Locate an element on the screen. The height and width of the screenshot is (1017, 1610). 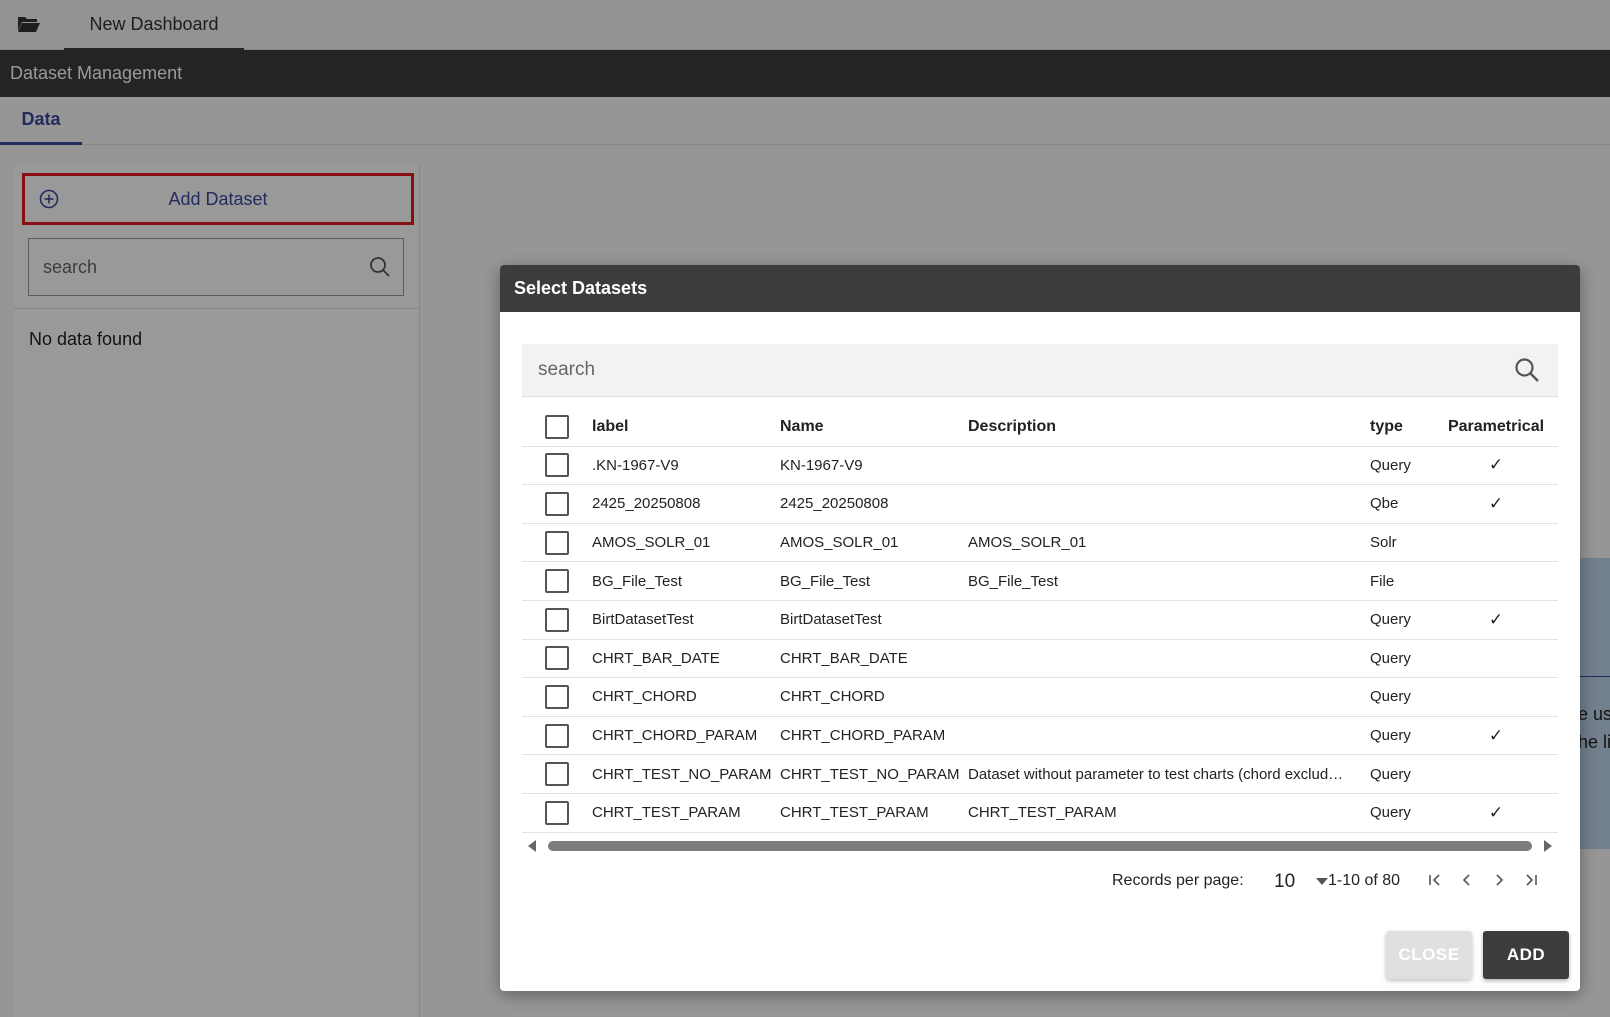
previous-page-icon is located at coordinates (1467, 880).